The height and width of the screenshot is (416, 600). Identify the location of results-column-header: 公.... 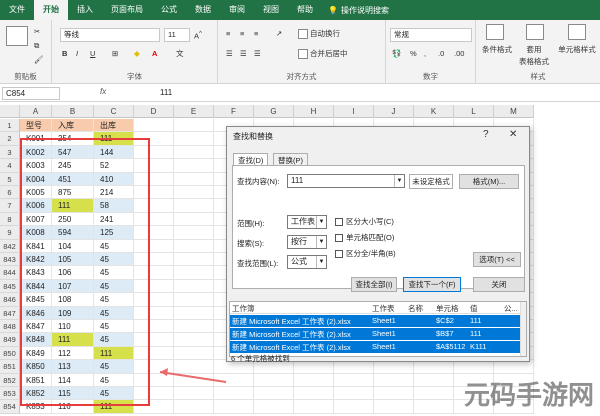
(511, 308).